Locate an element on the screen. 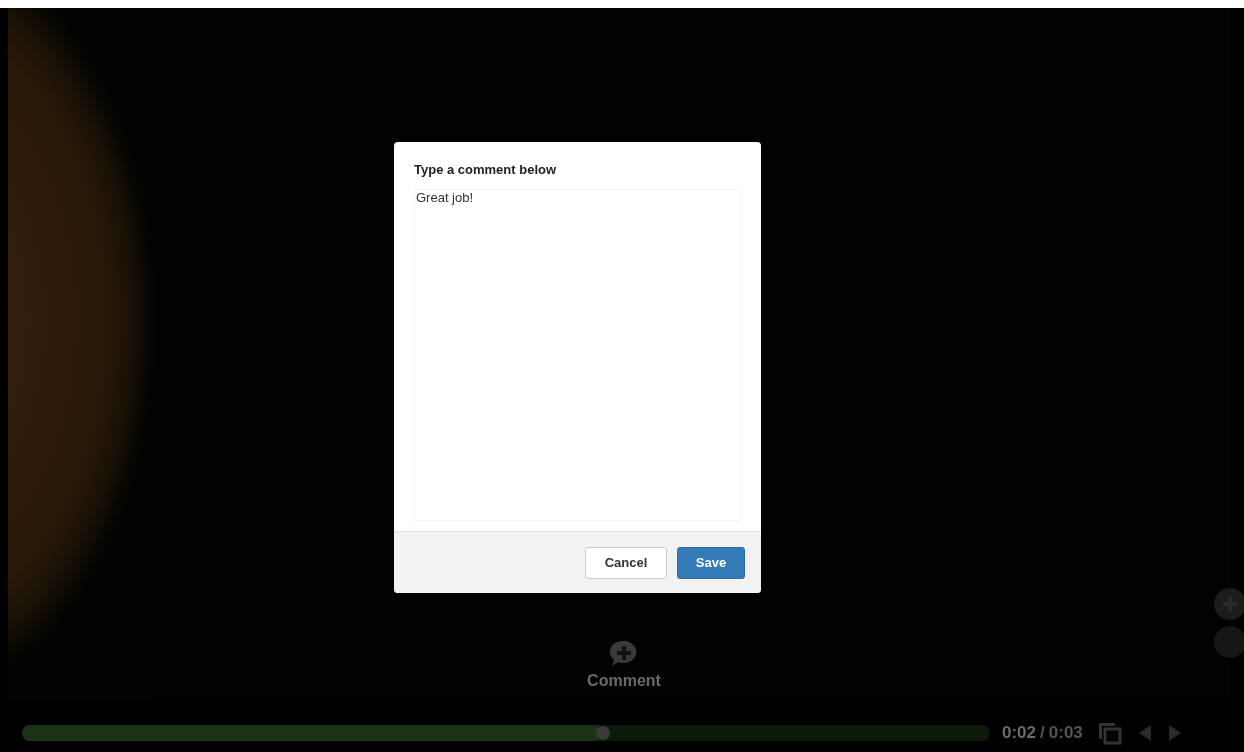  cancel-button: Cancel is located at coordinates (626, 562).